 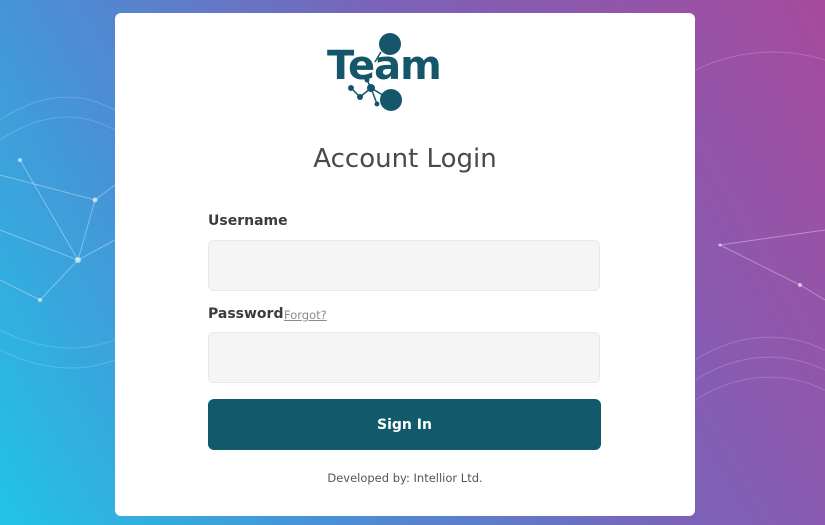 I want to click on username-label: Username, so click(x=248, y=221).